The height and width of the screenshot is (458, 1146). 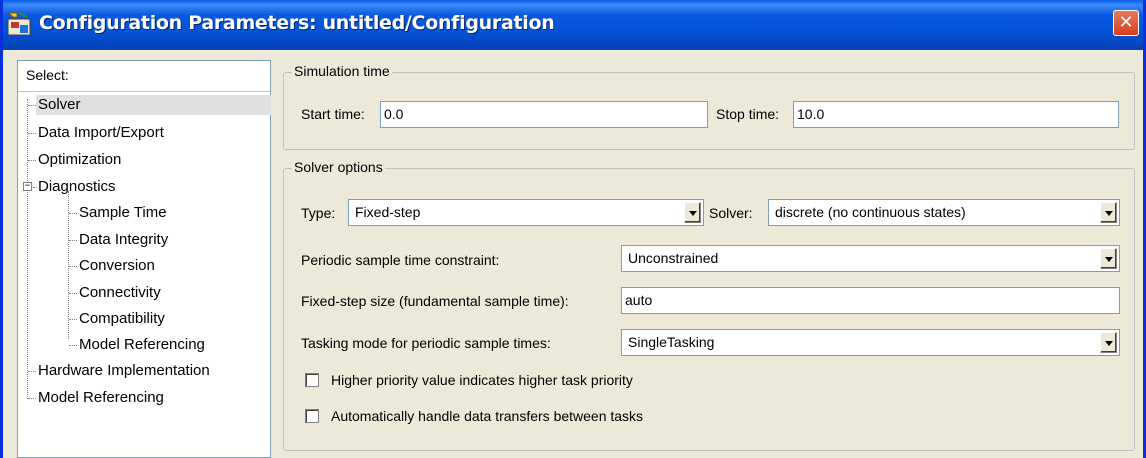 What do you see at coordinates (47, 75) in the screenshot?
I see `tree-header: Select:` at bounding box center [47, 75].